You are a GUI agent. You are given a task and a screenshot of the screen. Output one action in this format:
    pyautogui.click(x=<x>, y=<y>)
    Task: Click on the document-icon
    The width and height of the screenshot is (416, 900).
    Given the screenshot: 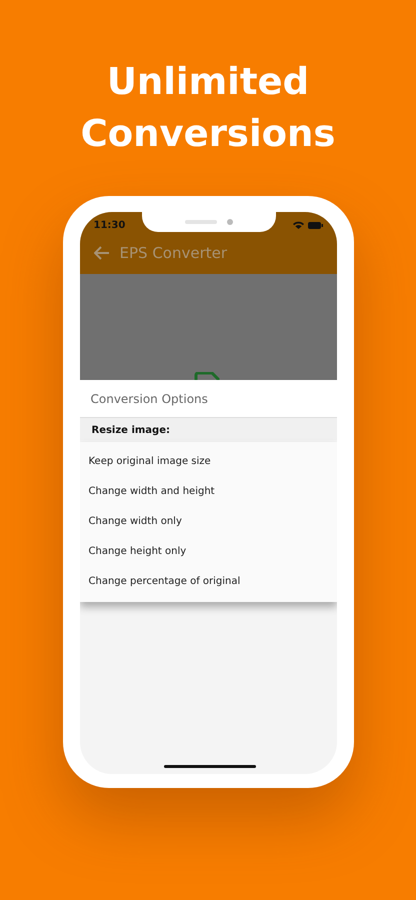 What is the action you would take?
    pyautogui.click(x=207, y=376)
    